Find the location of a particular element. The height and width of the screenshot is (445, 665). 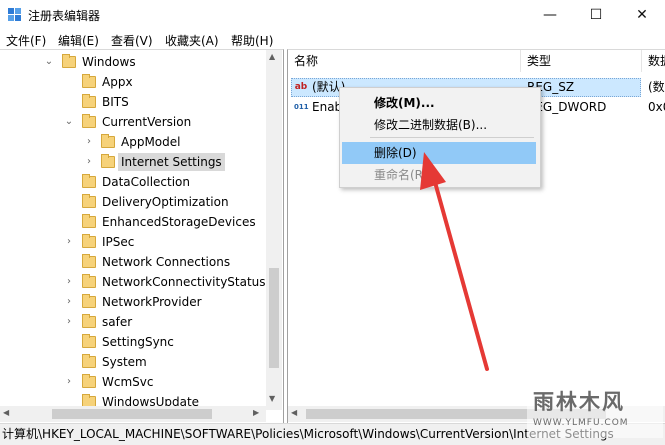

watermark-url: WWW.YLMFU.COM is located at coordinates (581, 423).